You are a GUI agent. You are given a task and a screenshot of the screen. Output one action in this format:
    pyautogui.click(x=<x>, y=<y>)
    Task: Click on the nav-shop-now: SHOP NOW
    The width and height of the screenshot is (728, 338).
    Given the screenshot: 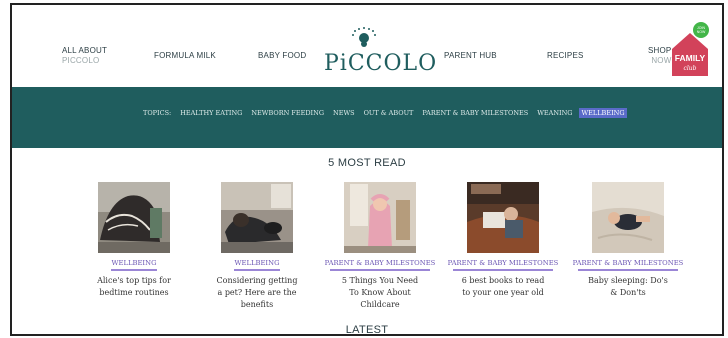 What is the action you would take?
    pyautogui.click(x=659, y=56)
    